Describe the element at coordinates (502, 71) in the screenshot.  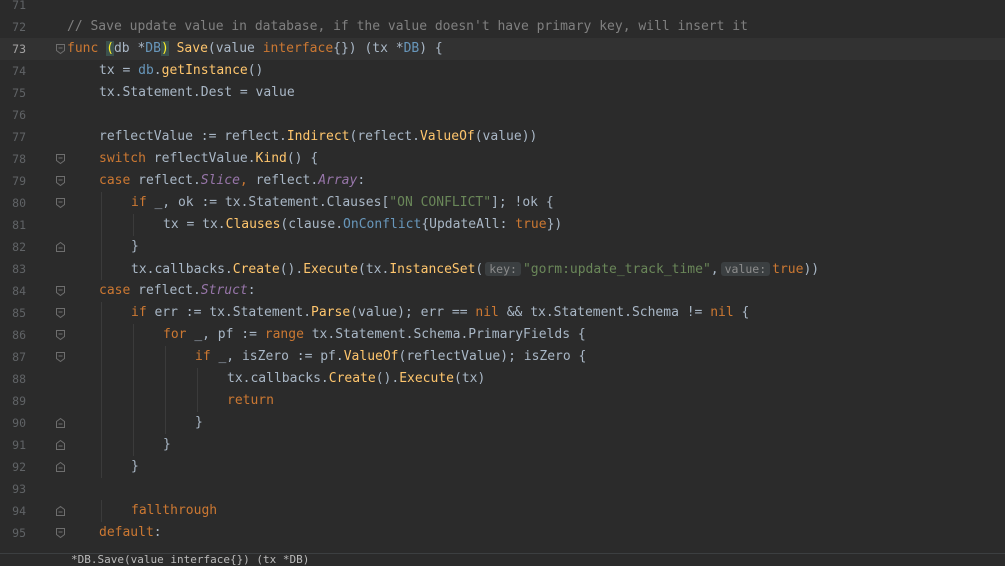
I see `code-line: 74 tx = db.getInstance()` at that location.